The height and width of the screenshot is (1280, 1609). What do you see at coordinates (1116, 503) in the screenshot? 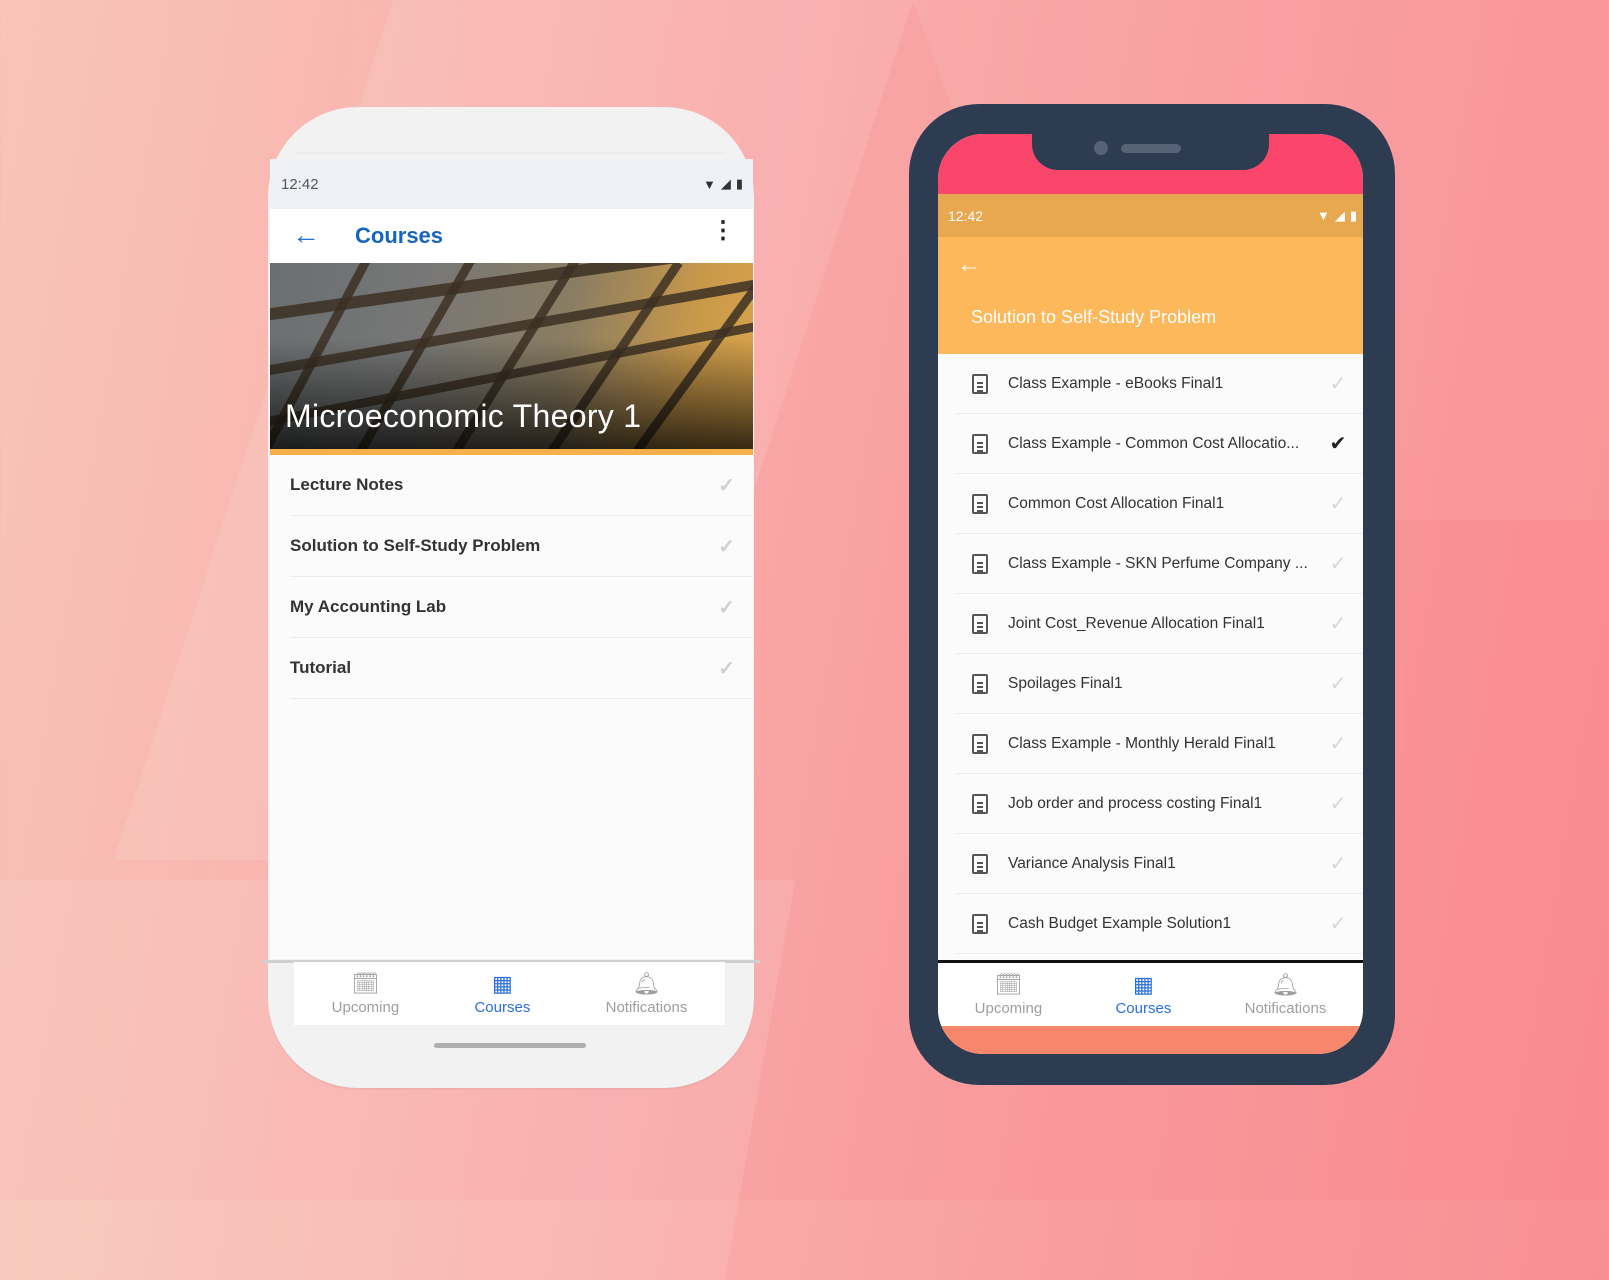
I see `file-label: Common Cost Allocation Final1` at bounding box center [1116, 503].